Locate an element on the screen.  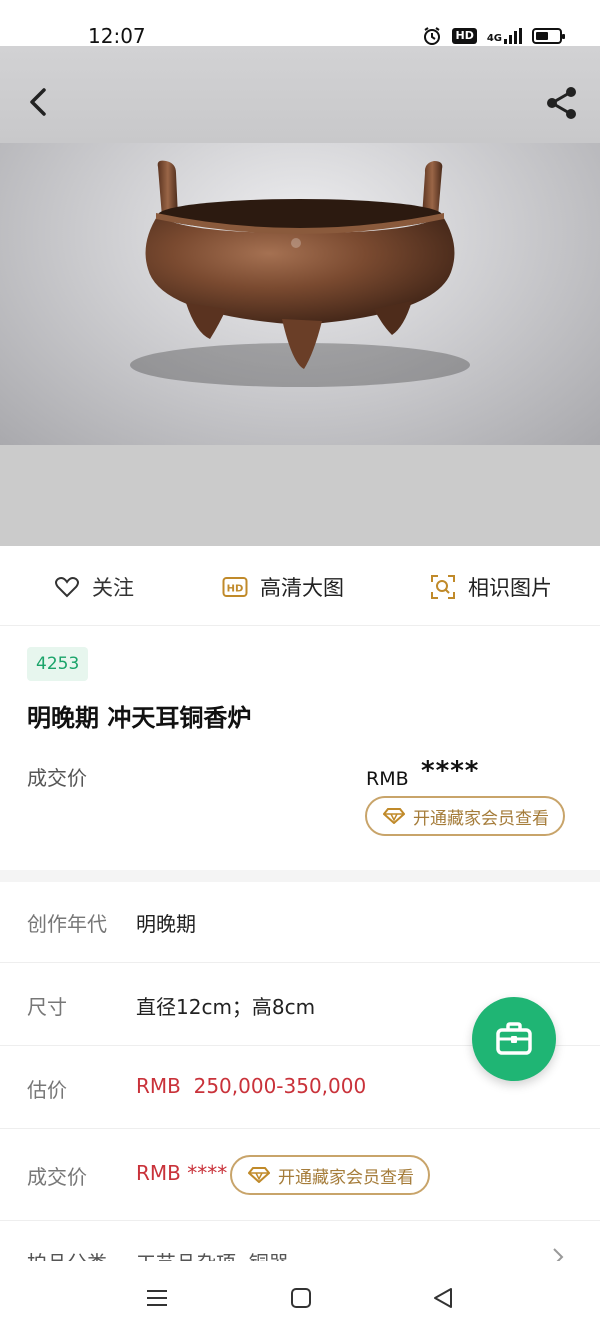
vip-unlock-inline-label: 开通藏家会员查看 is located at coordinates (346, 1177).